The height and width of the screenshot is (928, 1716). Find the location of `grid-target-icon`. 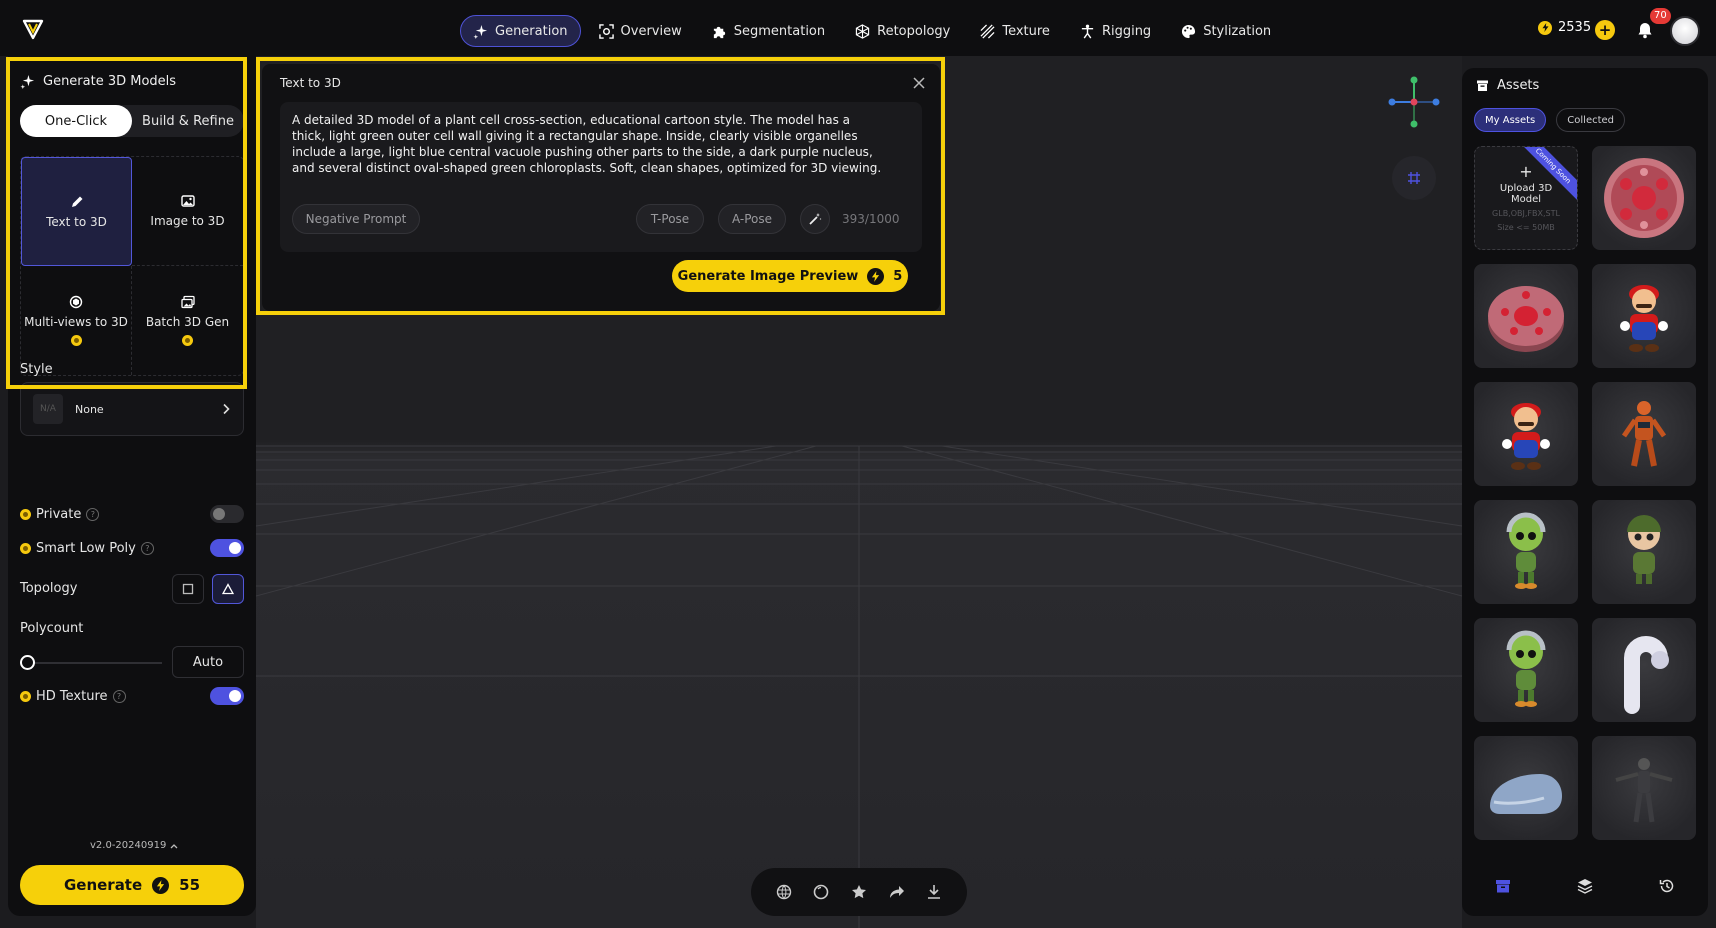

grid-target-icon is located at coordinates (1414, 178).